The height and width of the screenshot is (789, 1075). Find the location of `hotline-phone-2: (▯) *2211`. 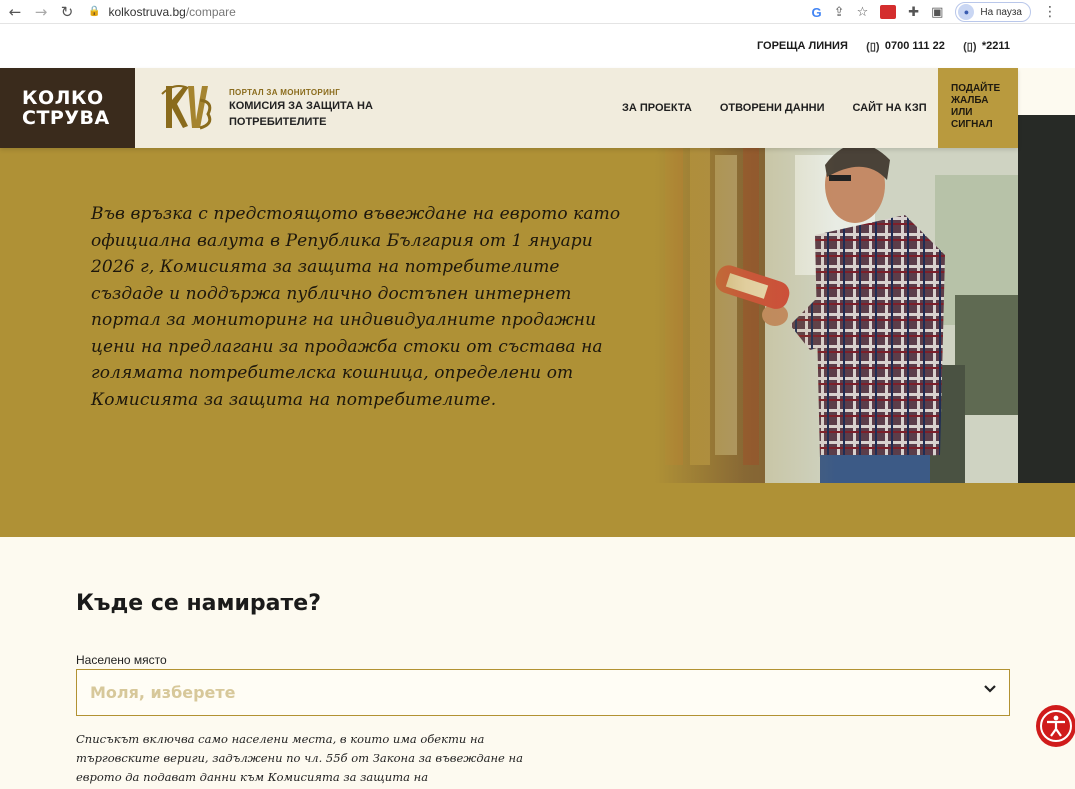

hotline-phone-2: (▯) *2211 is located at coordinates (986, 46).